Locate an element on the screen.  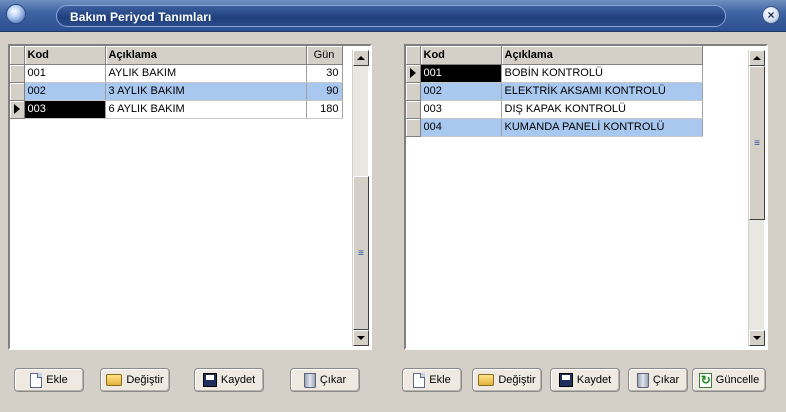
period-grid-header: Kod Açıklama Gün is located at coordinates (176, 55).